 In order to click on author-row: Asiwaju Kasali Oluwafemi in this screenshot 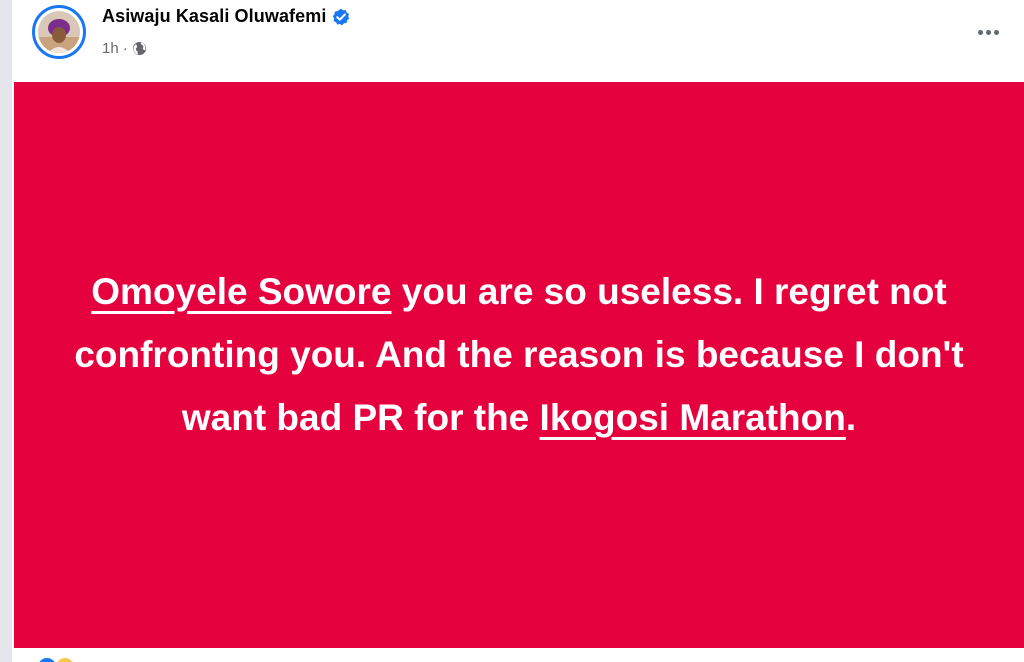, I will do `click(226, 16)`.